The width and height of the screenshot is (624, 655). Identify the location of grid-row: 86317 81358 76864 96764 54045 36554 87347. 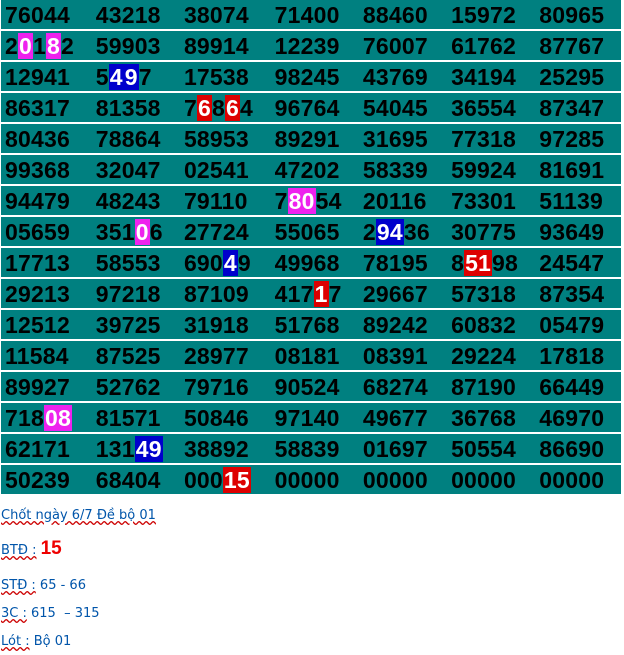
(311, 108).